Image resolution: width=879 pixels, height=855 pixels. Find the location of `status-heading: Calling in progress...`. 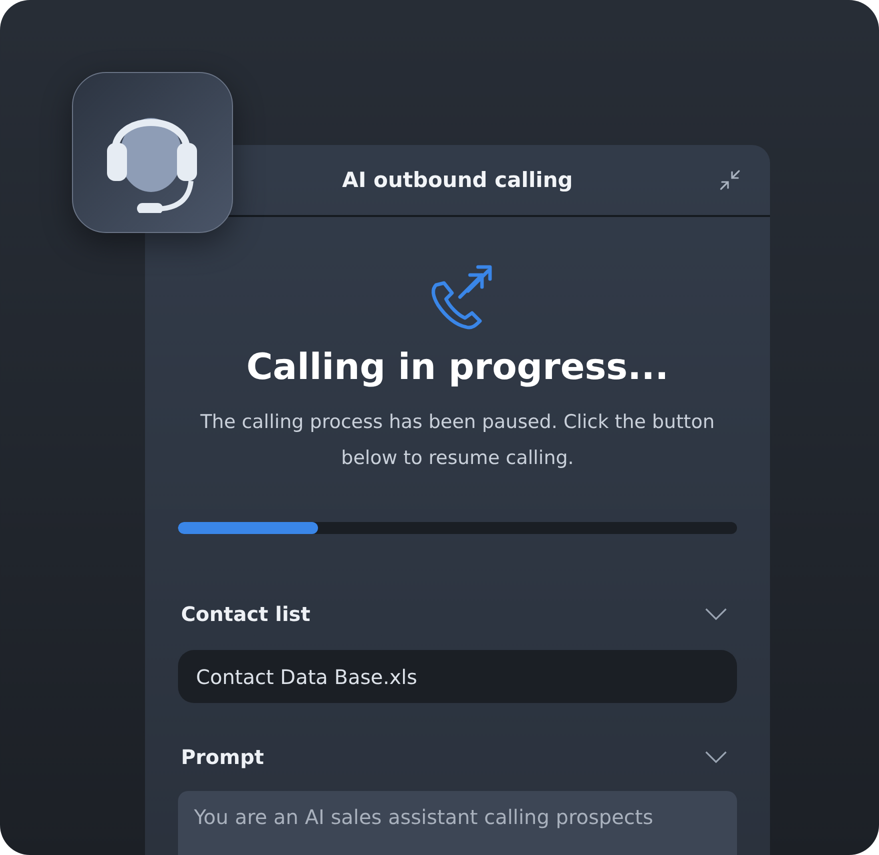

status-heading: Calling in progress... is located at coordinates (457, 367).